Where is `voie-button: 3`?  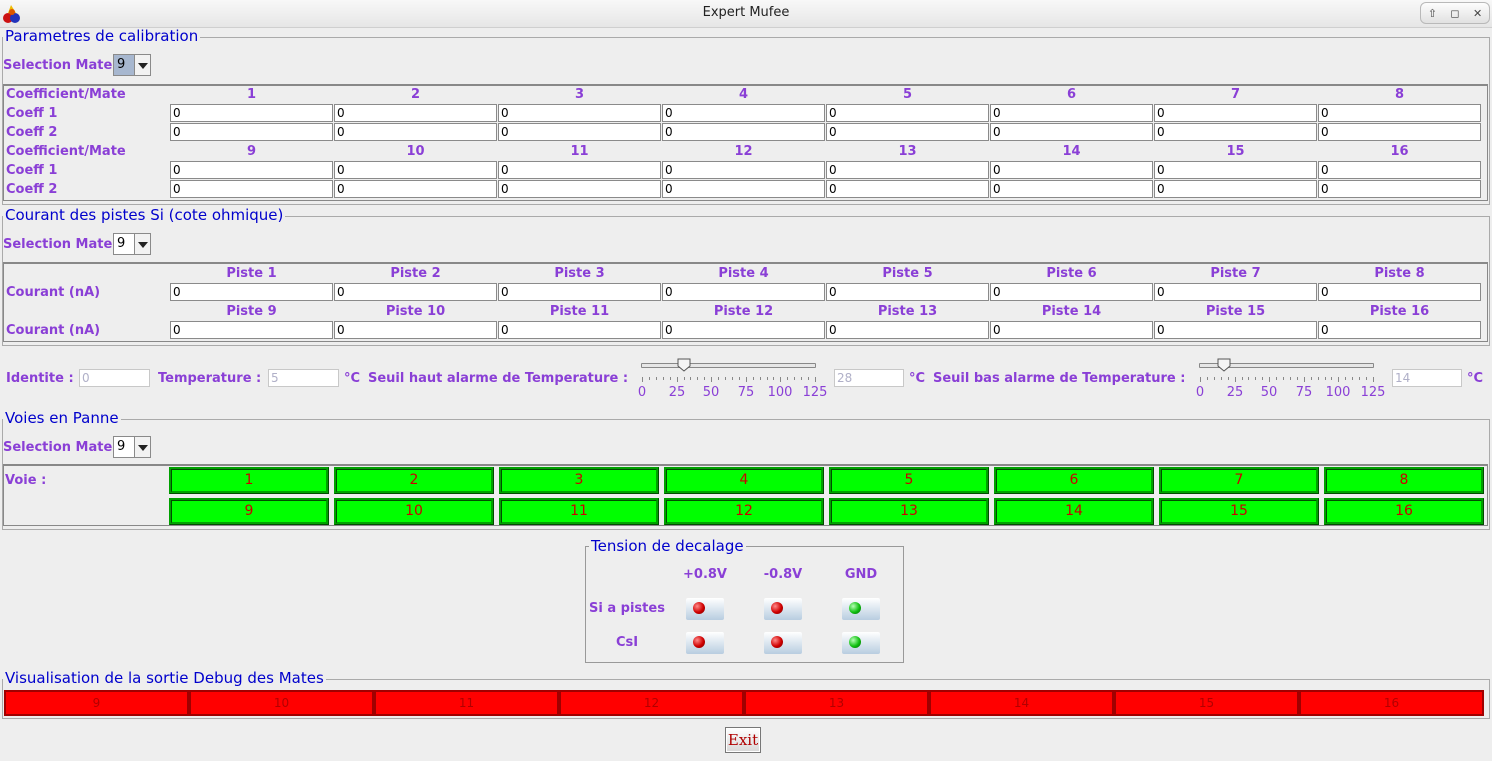 voie-button: 3 is located at coordinates (579, 480).